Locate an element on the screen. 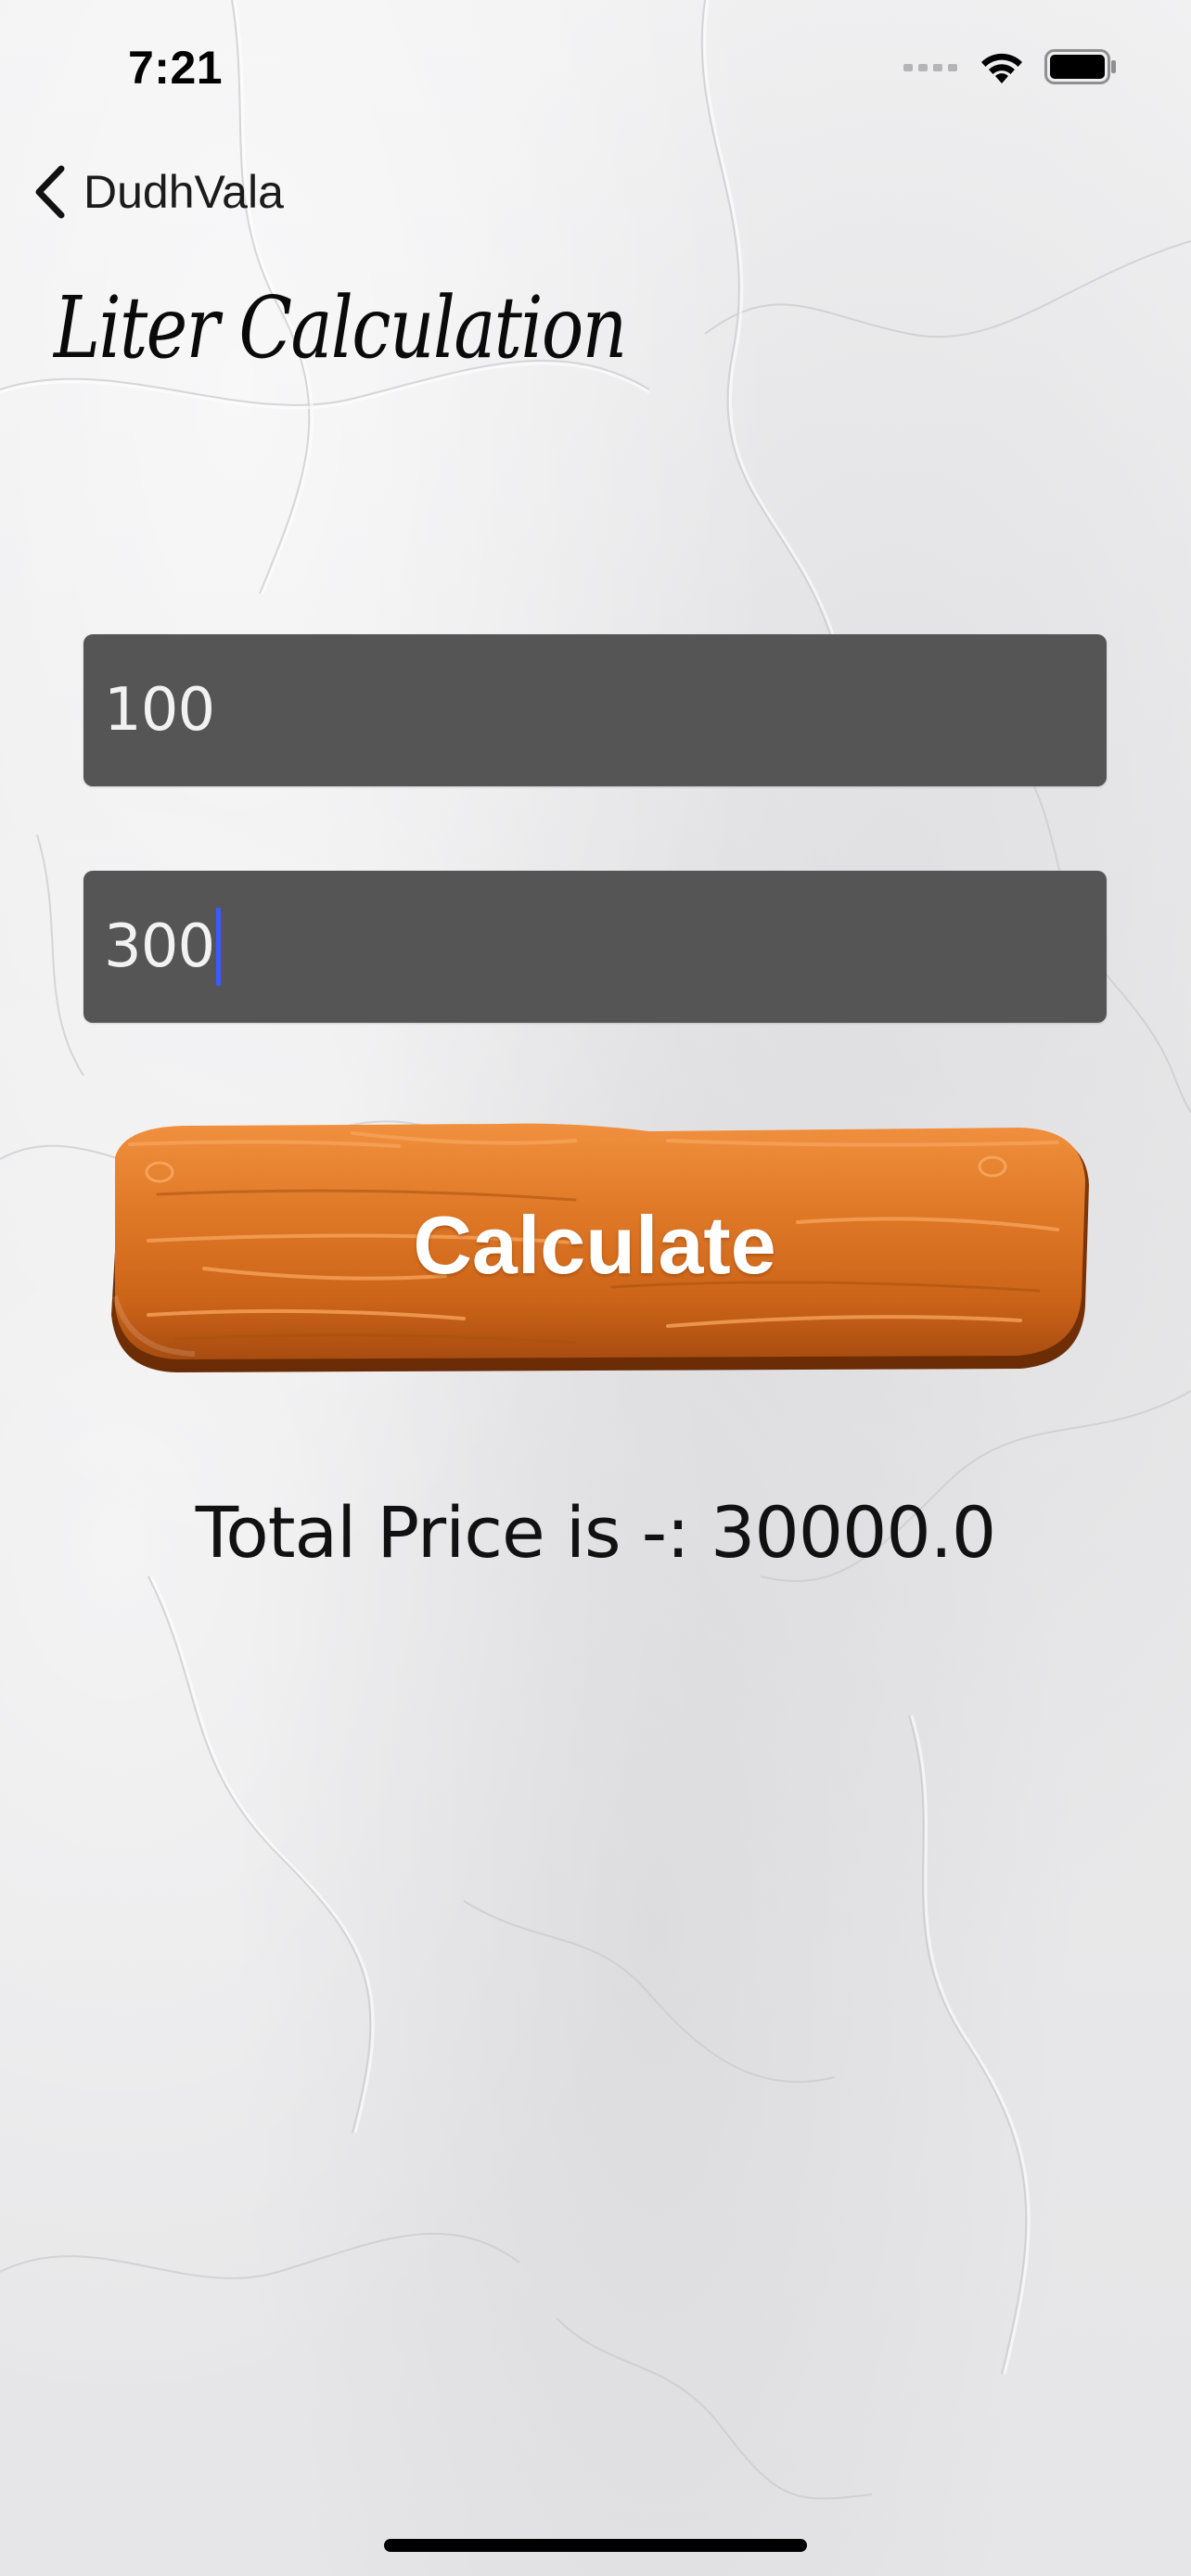 The image size is (1191, 2576). liter-input-value: 100 is located at coordinates (159, 710).